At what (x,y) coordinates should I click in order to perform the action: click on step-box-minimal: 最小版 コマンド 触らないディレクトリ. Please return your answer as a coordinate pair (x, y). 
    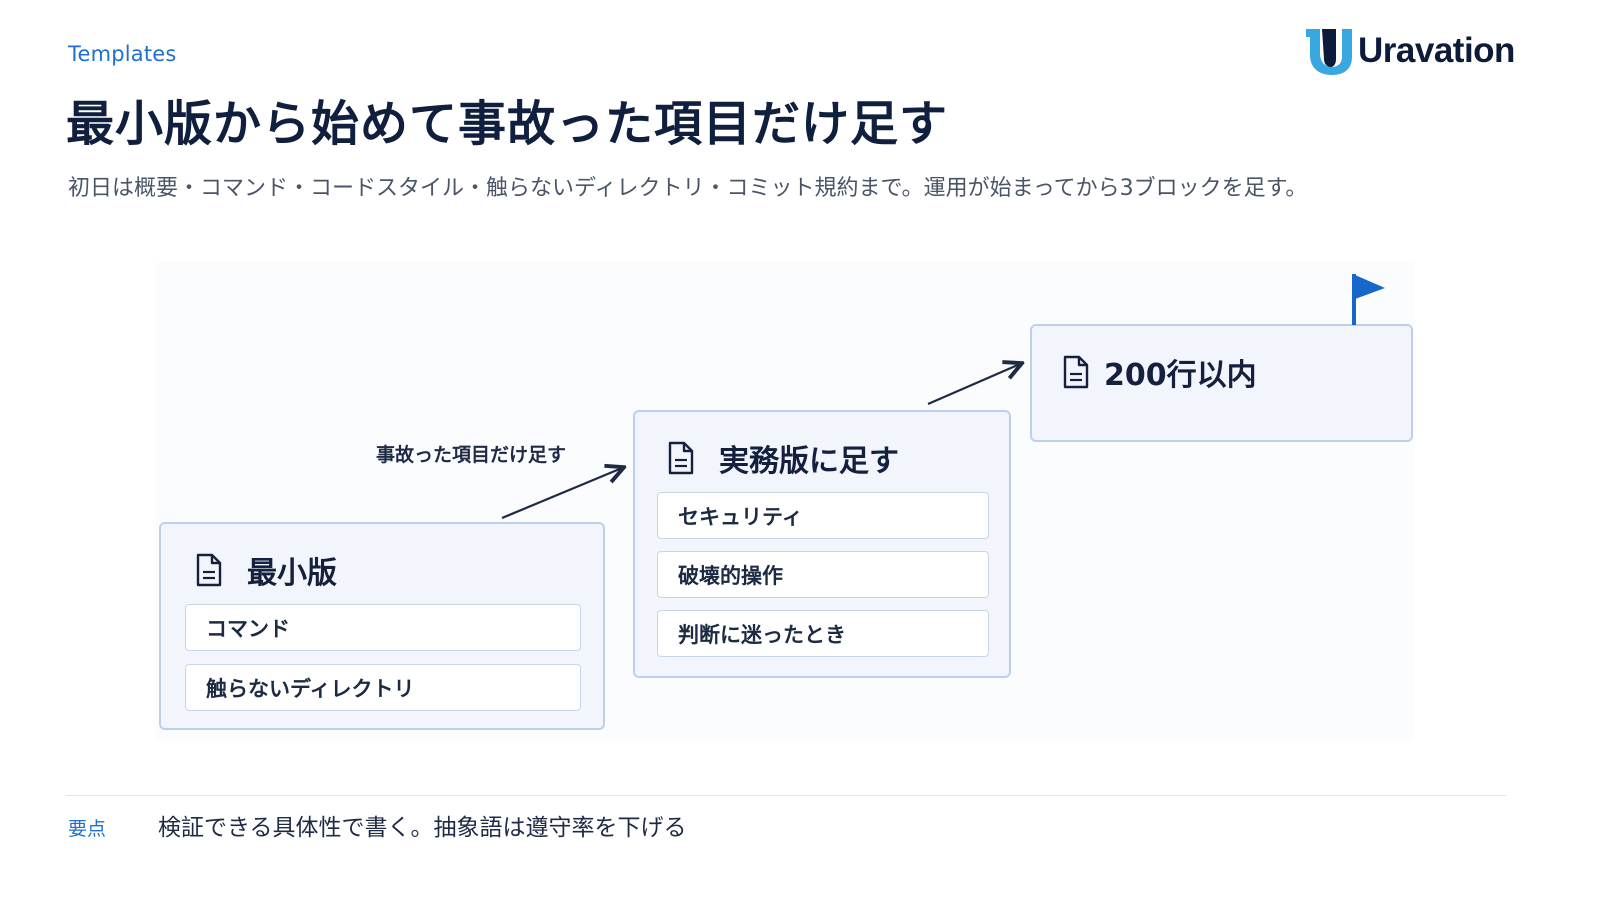
    Looking at the image, I should click on (382, 626).